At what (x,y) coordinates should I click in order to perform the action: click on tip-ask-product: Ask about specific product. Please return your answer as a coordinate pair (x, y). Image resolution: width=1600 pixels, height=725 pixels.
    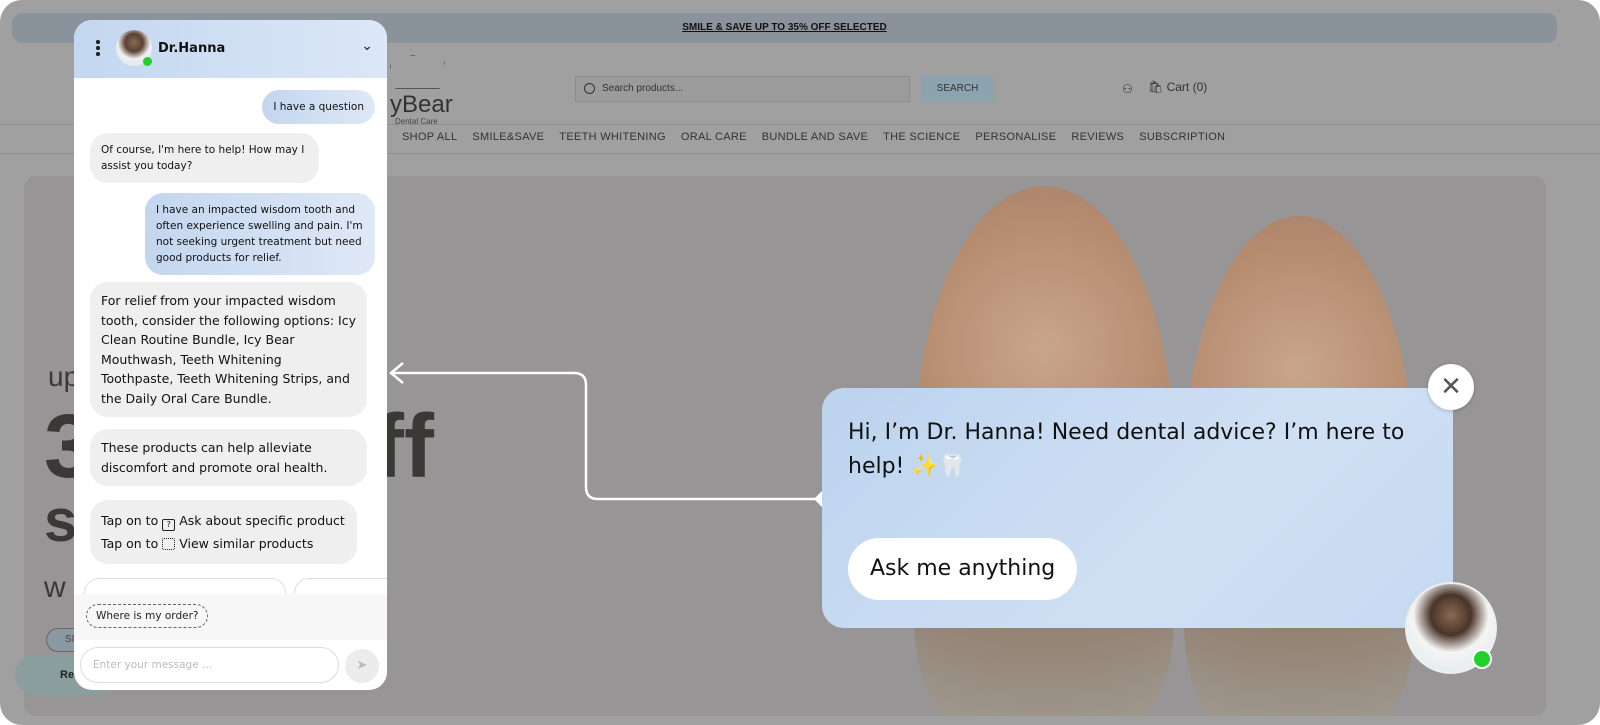
    Looking at the image, I should click on (262, 520).